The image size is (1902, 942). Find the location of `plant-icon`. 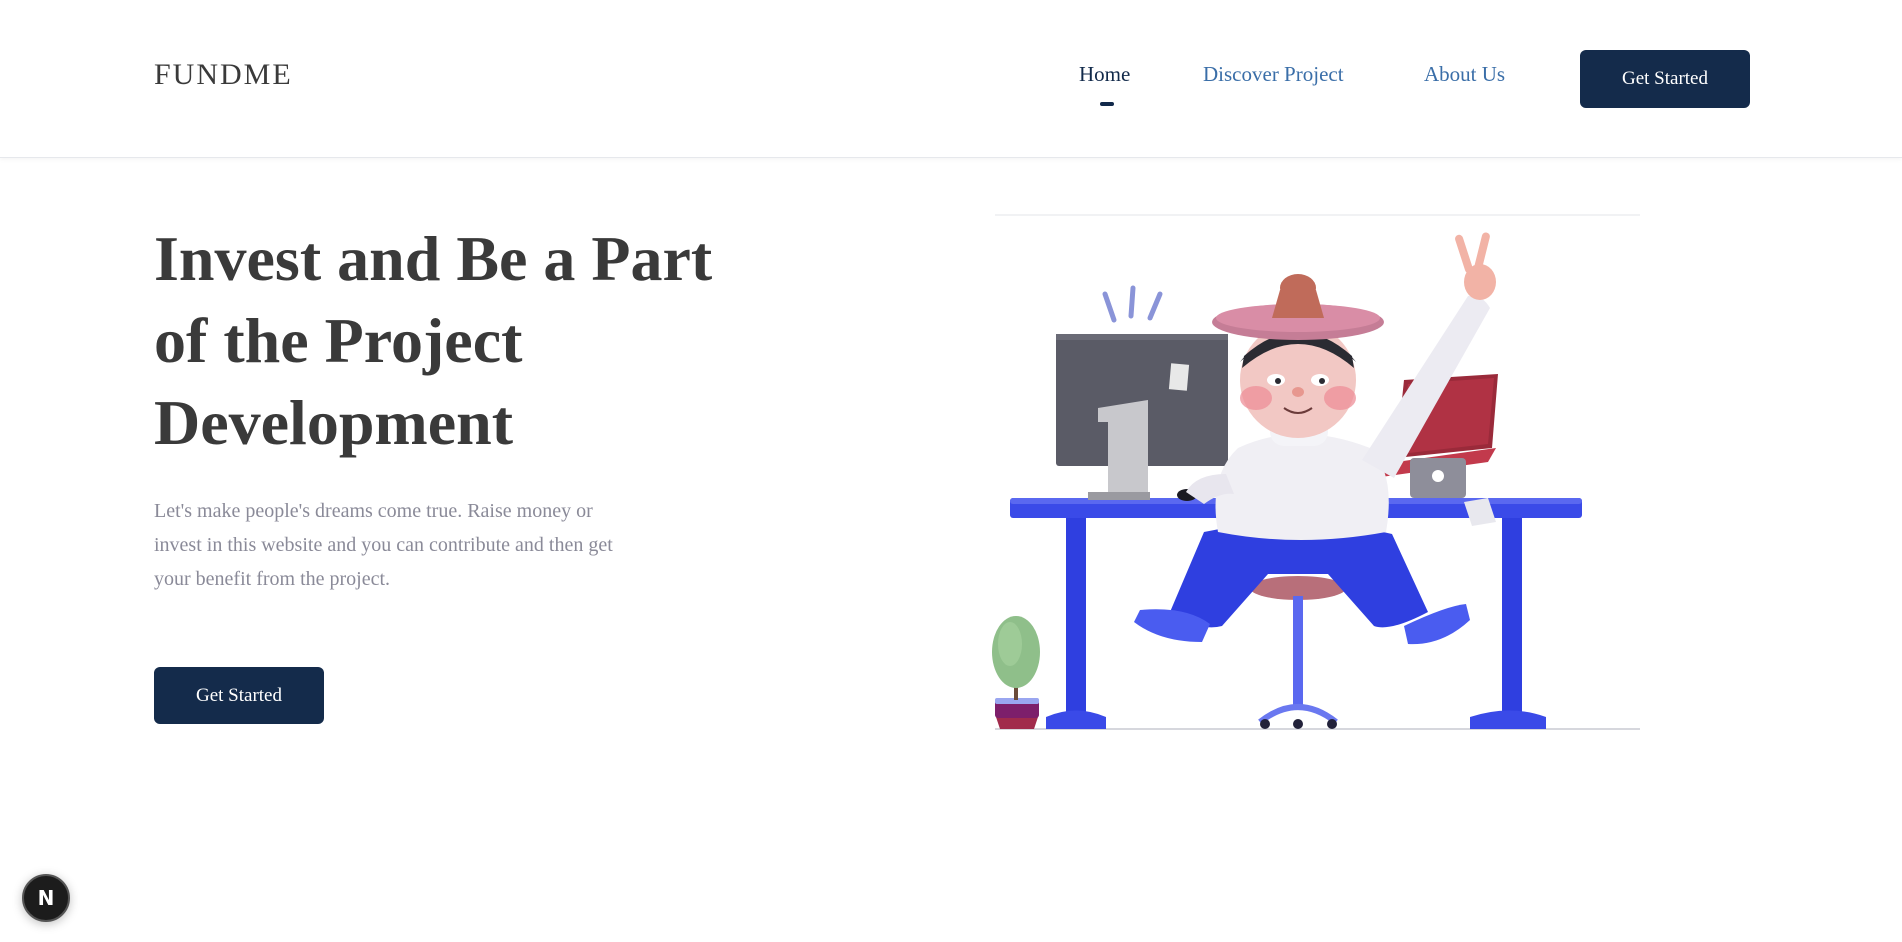

plant-icon is located at coordinates (1016, 672).